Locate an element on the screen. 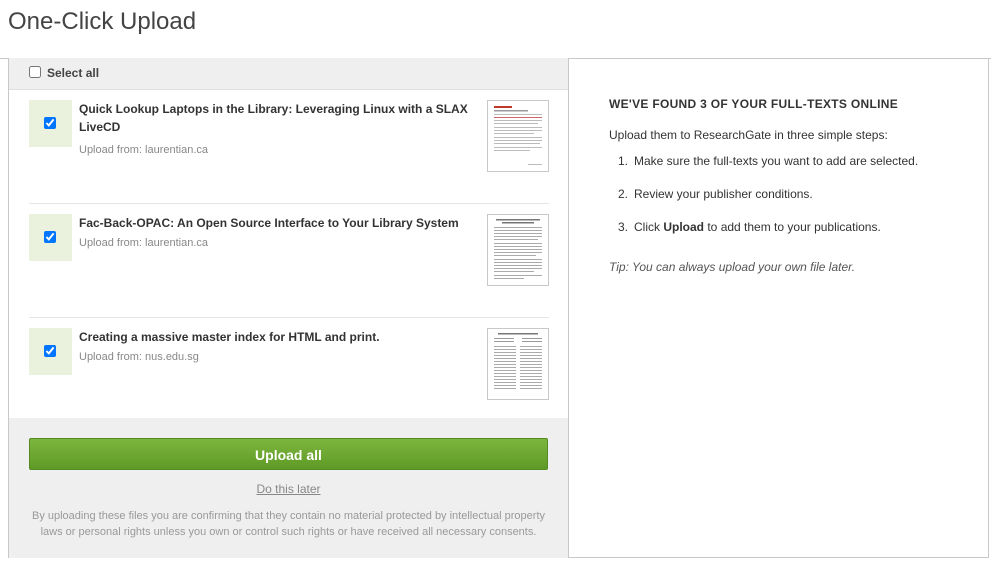 The image size is (991, 565). upload-all-button: Upload all is located at coordinates (288, 454).